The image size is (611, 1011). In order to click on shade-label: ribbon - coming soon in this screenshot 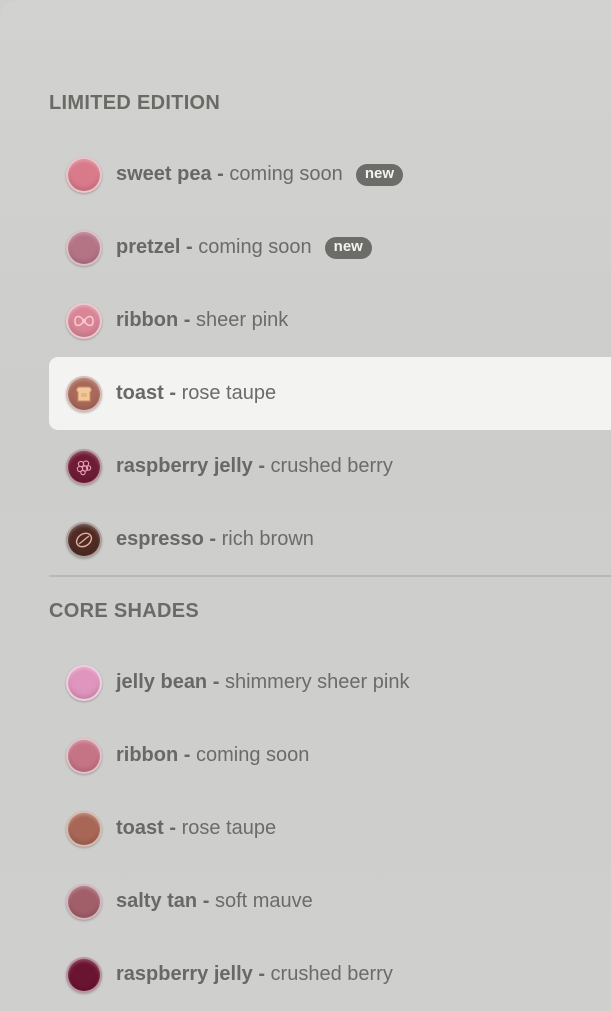, I will do `click(212, 755)`.